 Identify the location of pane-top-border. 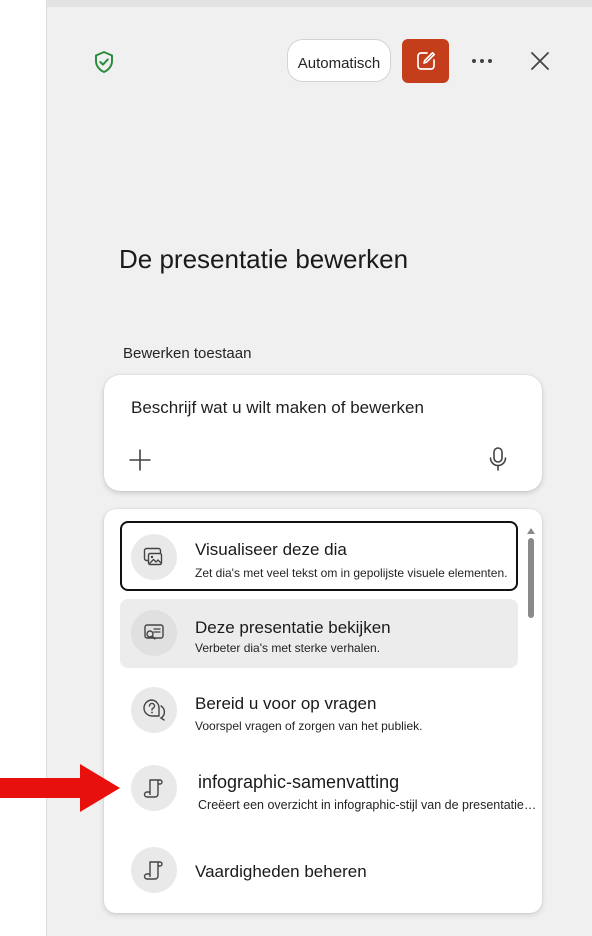
(319, 3).